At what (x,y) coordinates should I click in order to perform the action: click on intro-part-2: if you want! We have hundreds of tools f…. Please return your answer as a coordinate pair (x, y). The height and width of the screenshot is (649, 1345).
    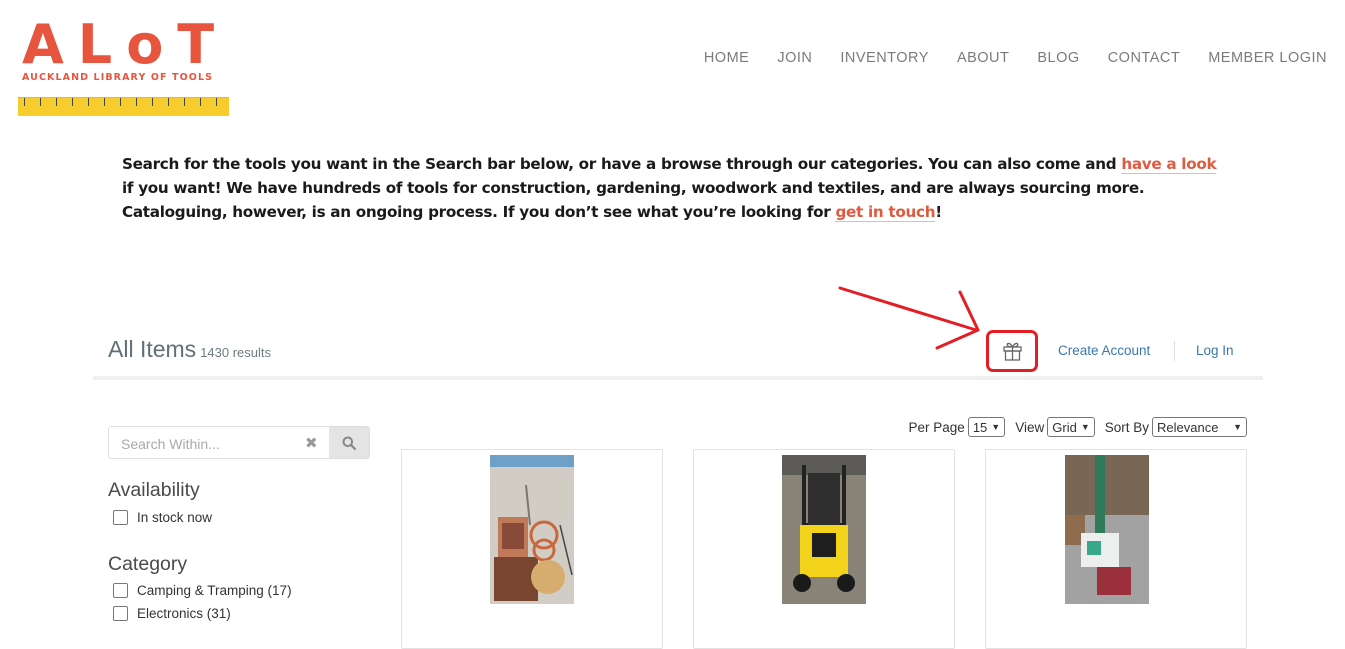
    Looking at the image, I should click on (633, 200).